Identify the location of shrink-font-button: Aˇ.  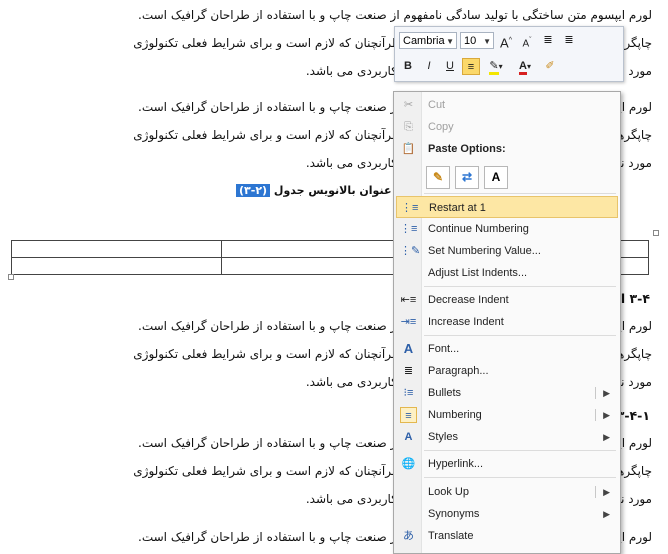
(527, 40).